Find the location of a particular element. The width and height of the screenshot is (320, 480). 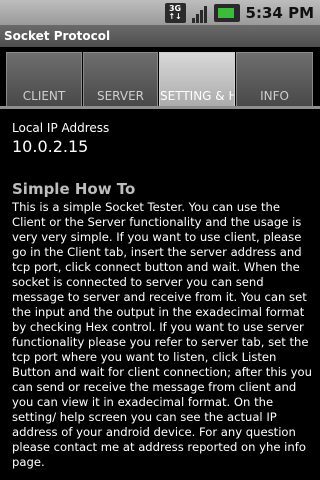

tab-client: CLIENT is located at coordinates (44, 80).